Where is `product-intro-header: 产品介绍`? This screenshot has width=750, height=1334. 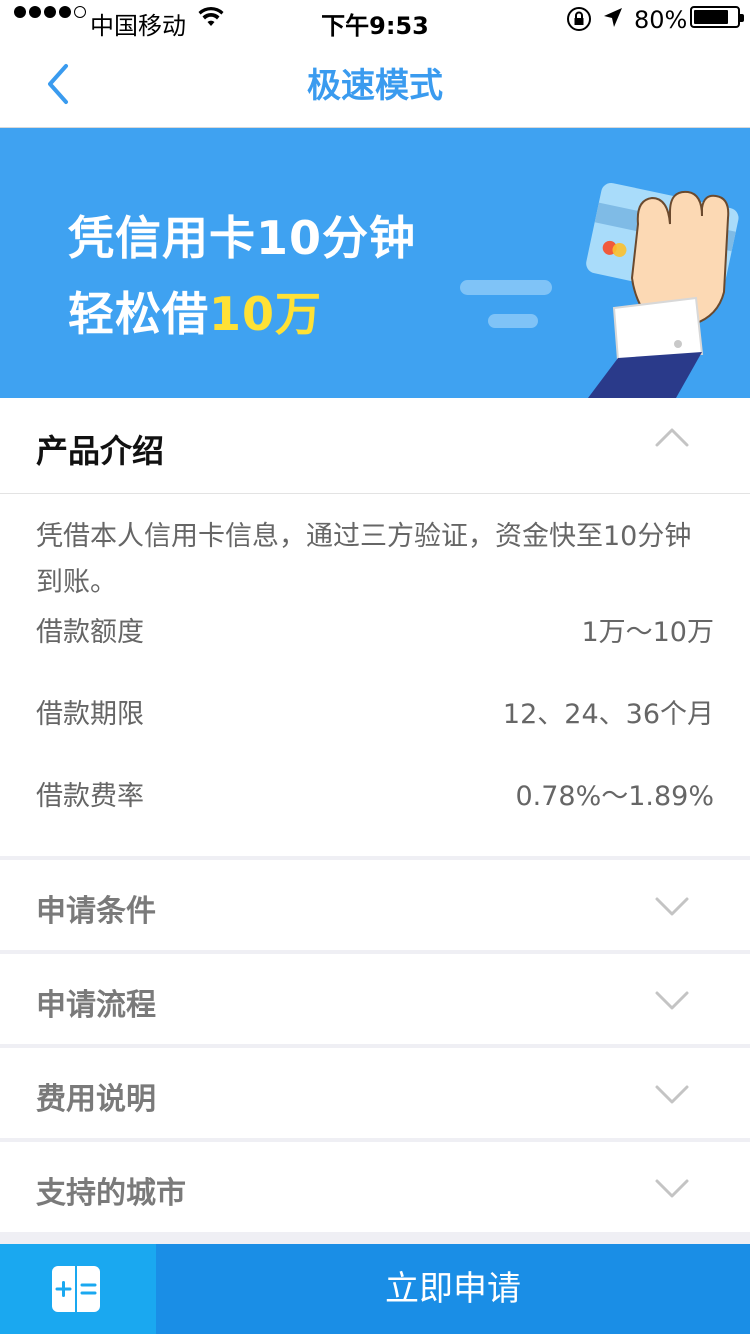 product-intro-header: 产品介绍 is located at coordinates (375, 446).